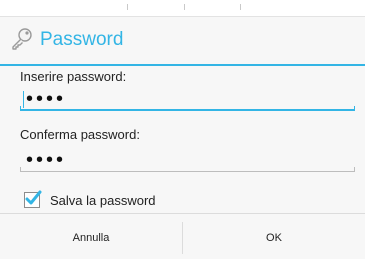  I want to click on background-strip, so click(182, 8).